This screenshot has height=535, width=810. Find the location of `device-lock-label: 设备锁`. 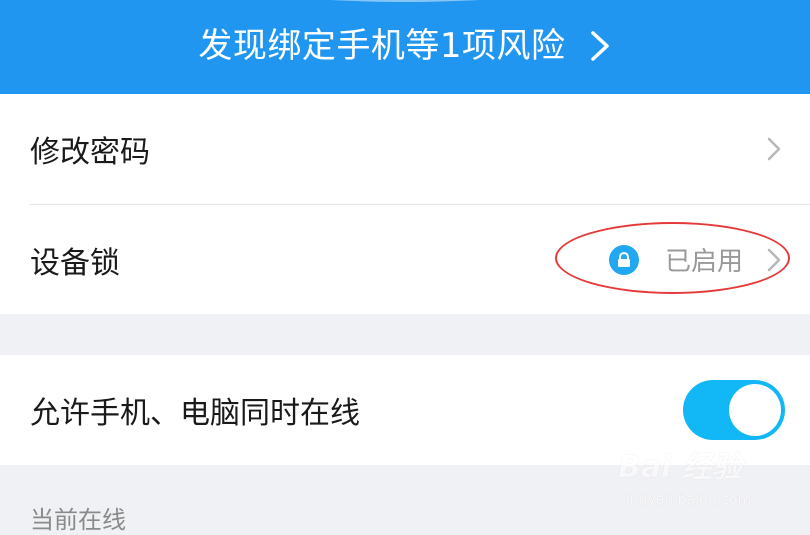

device-lock-label: 设备锁 is located at coordinates (75, 263).